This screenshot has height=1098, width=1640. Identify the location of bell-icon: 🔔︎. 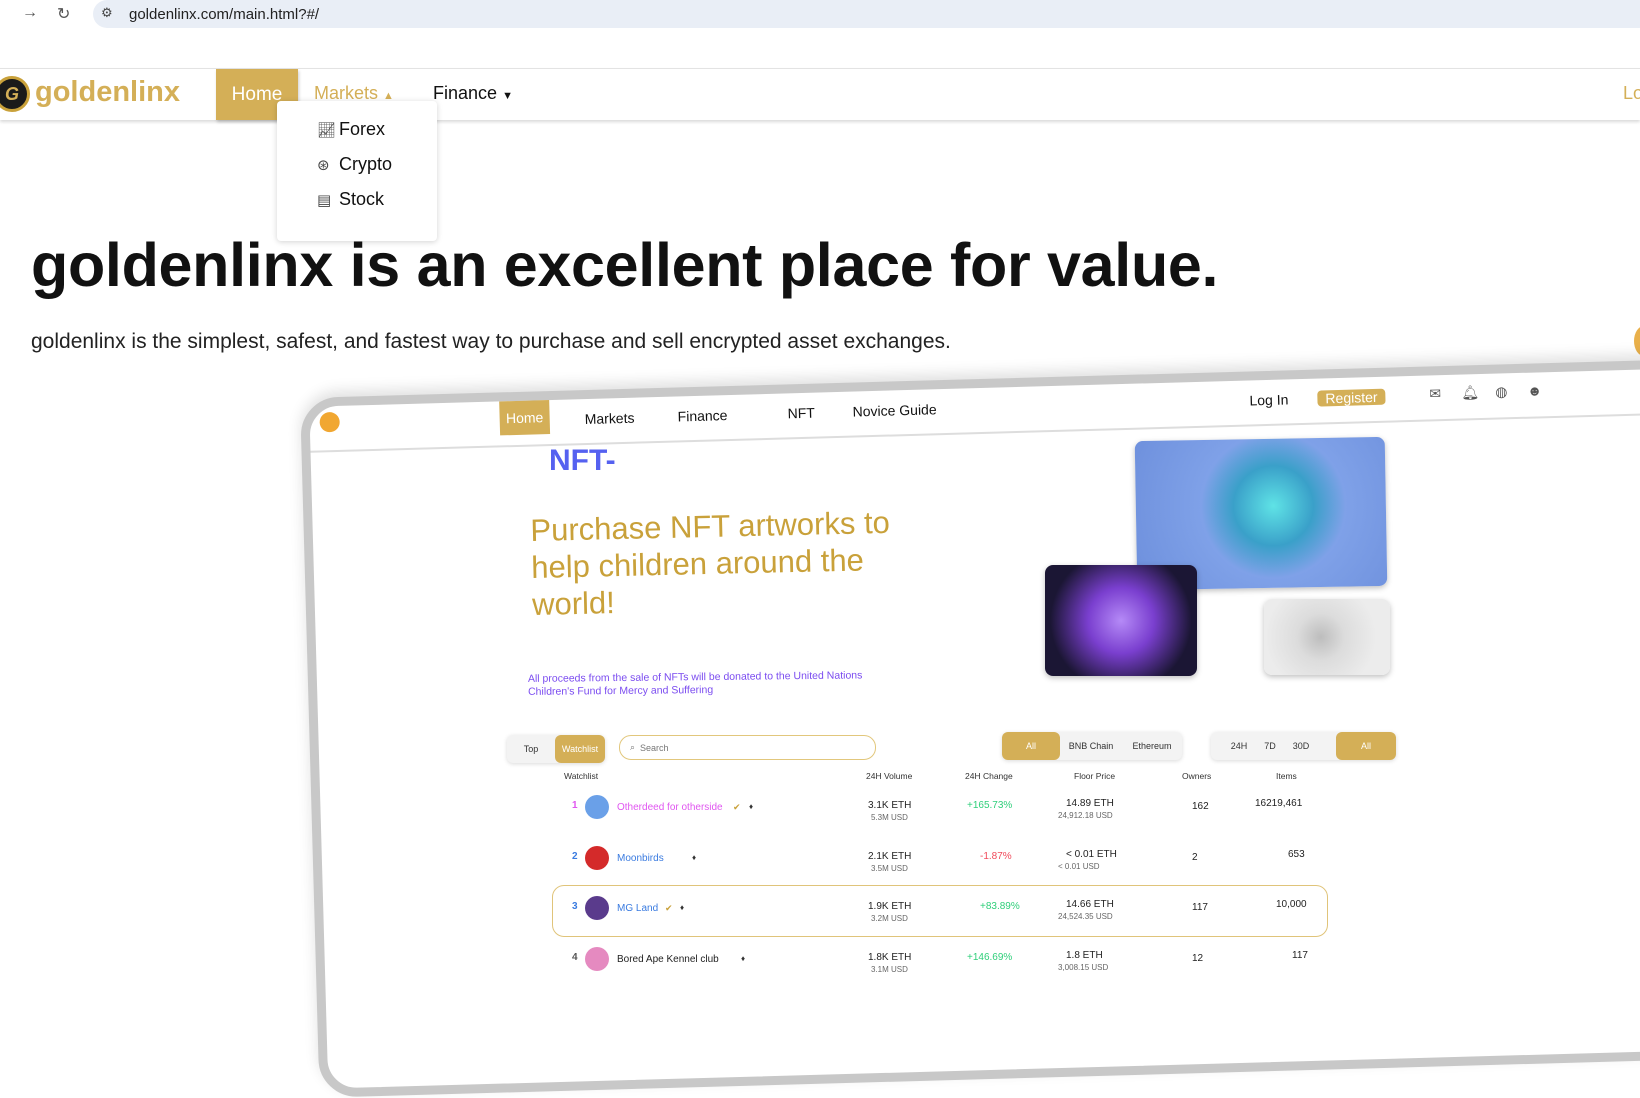
(1470, 392).